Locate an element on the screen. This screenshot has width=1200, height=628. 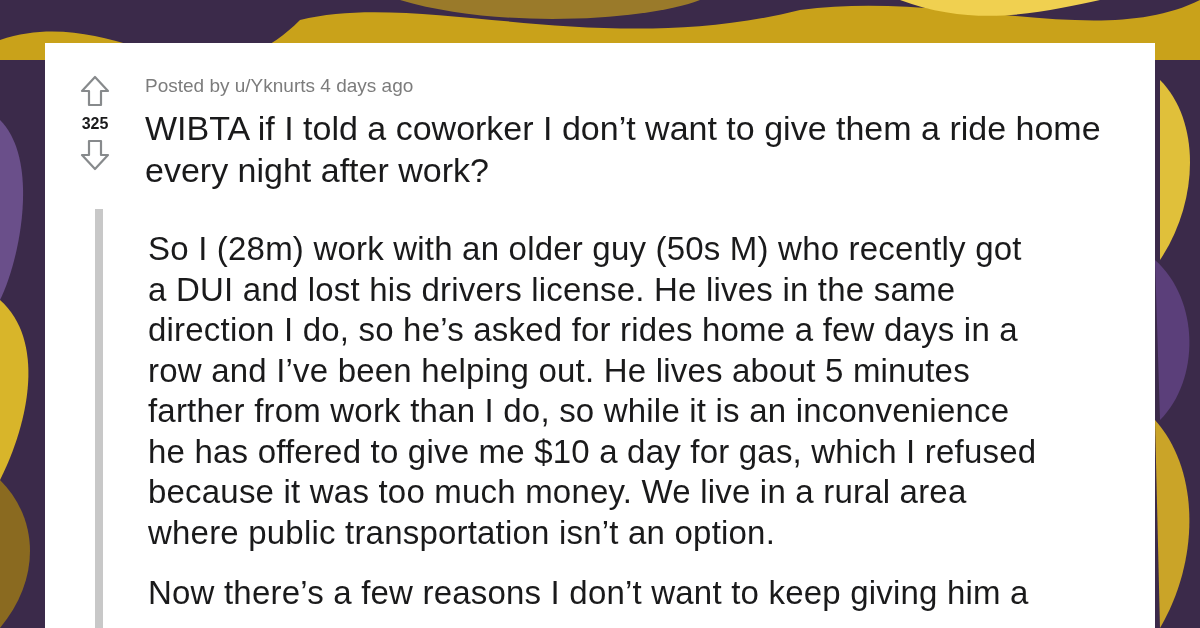
post-title: WIBTA if I told a coworker I don’t want to give them a ride home every night after work? is located at coordinates (623, 149).